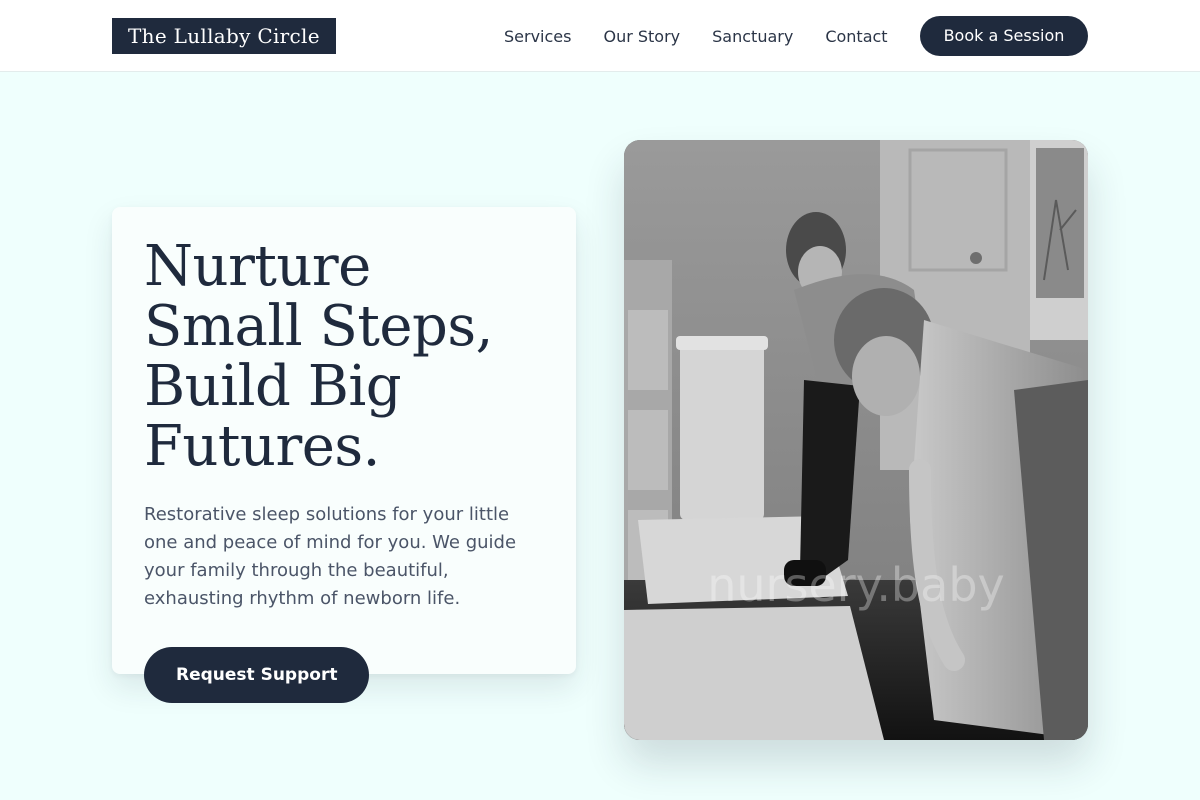 This screenshot has height=800, width=1200. Describe the element at coordinates (318, 356) in the screenshot. I see `hero-title: Nurture Small Steps, Build Big Futures.` at that location.